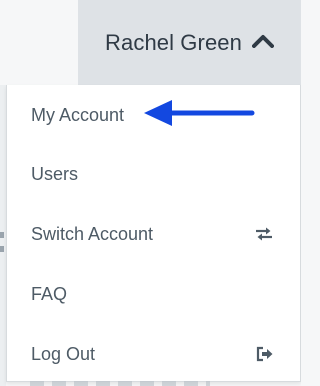 This screenshot has height=386, width=320. I want to click on menu-item-users: Users, so click(153, 174).